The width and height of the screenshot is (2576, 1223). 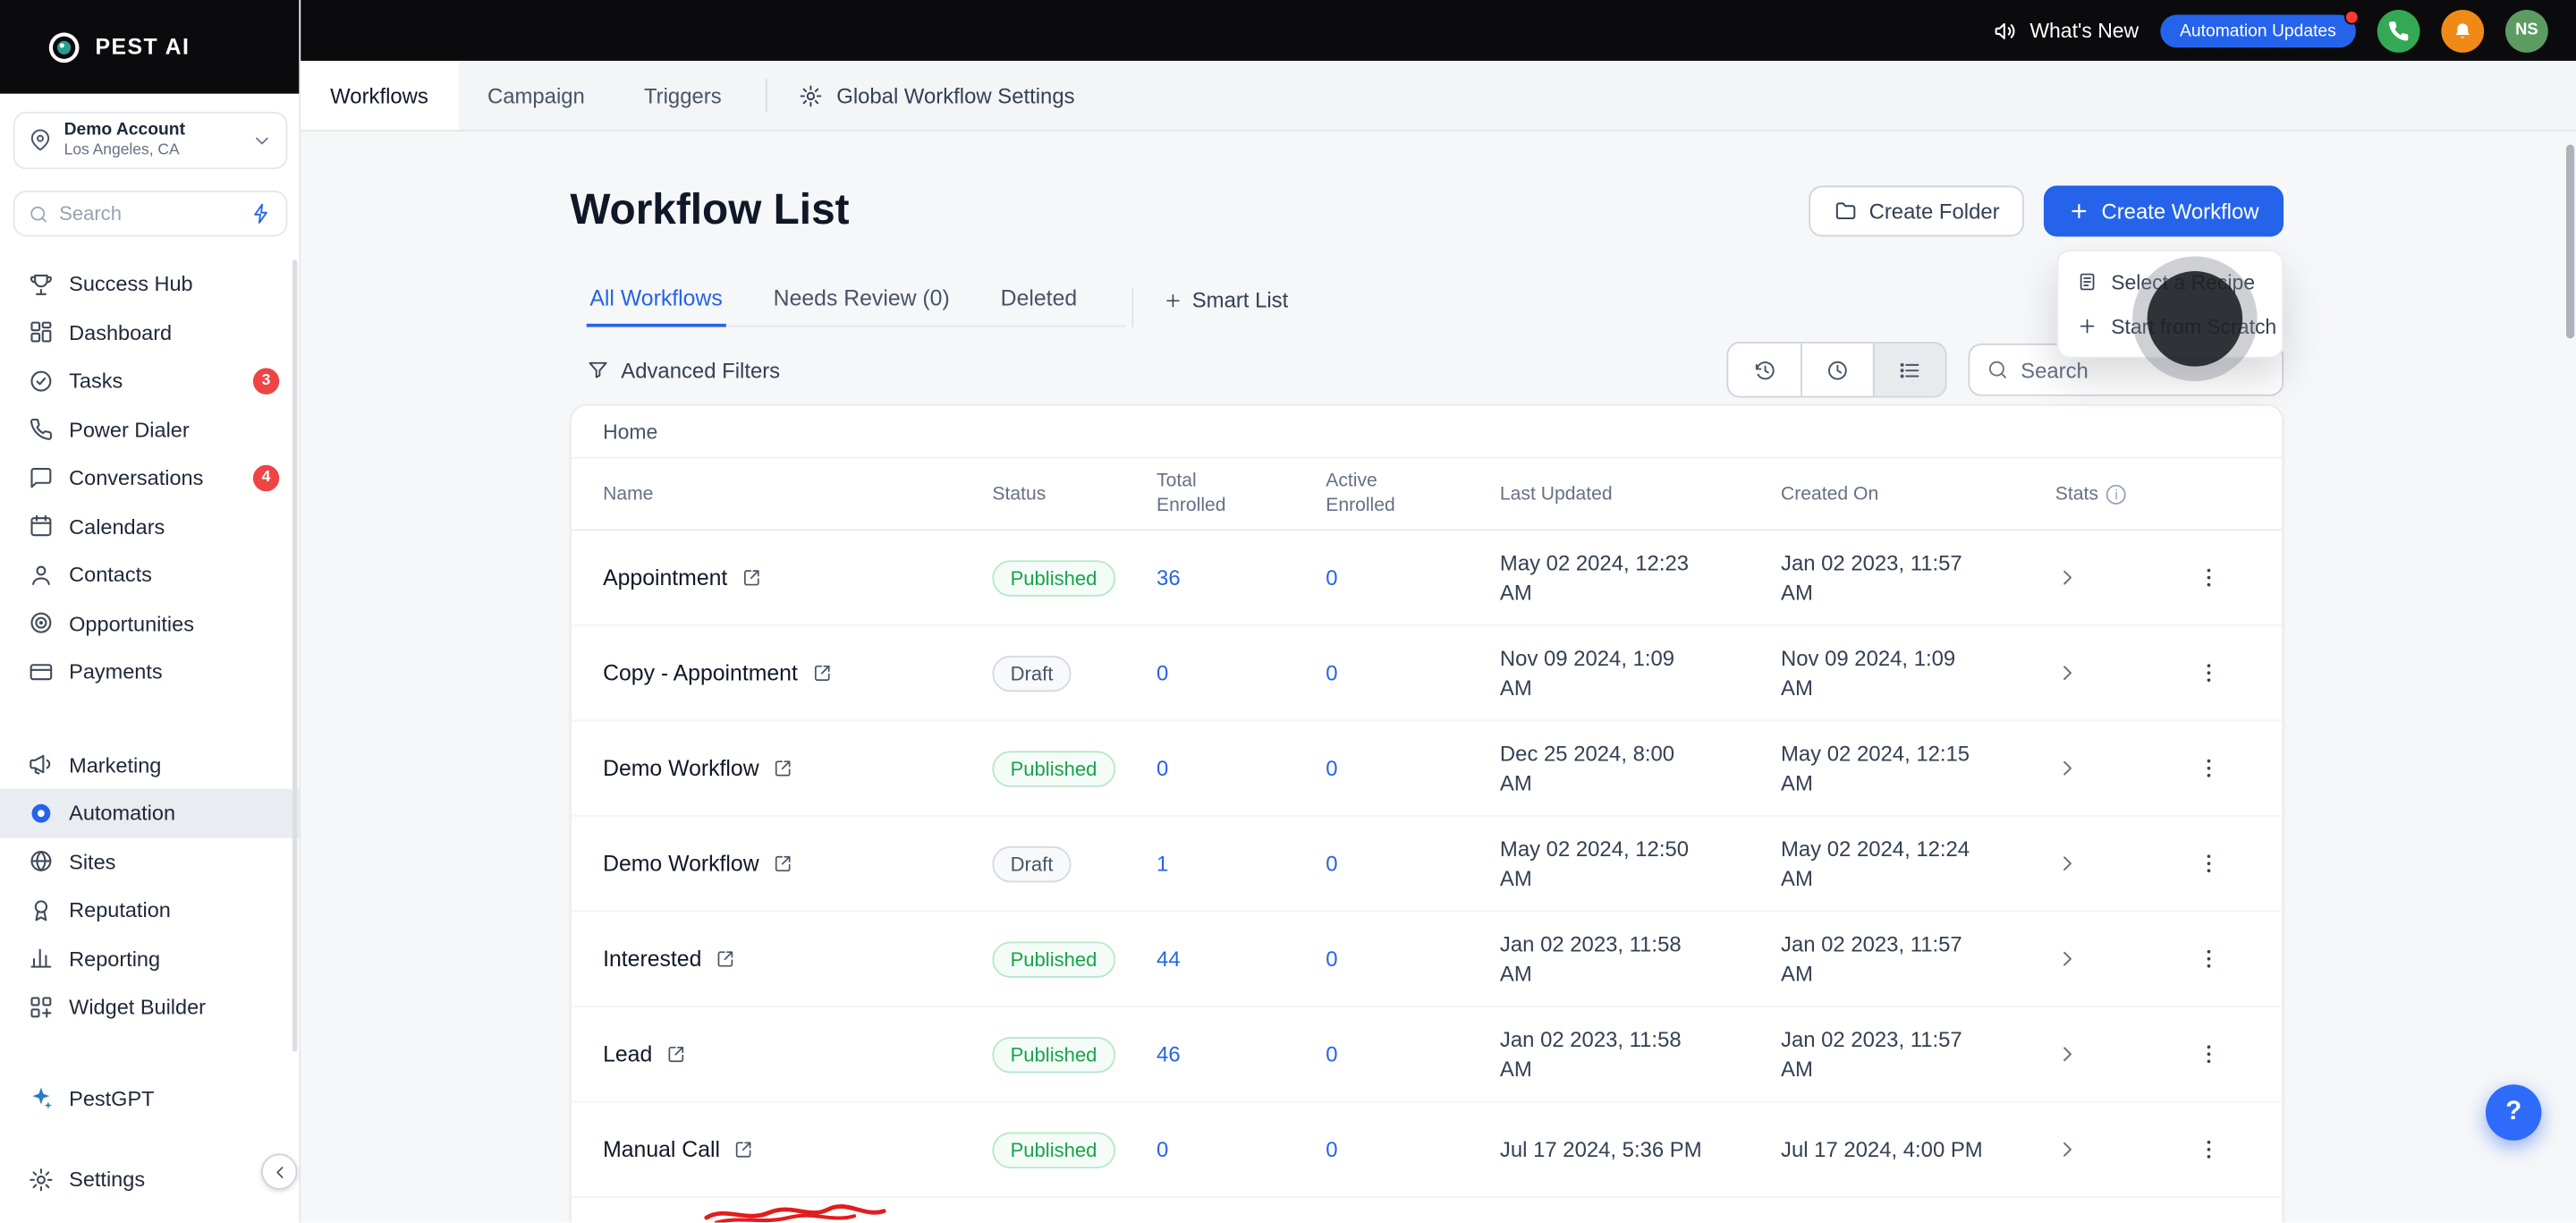 I want to click on tab-needs-review: Needs Review (0), so click(x=861, y=306).